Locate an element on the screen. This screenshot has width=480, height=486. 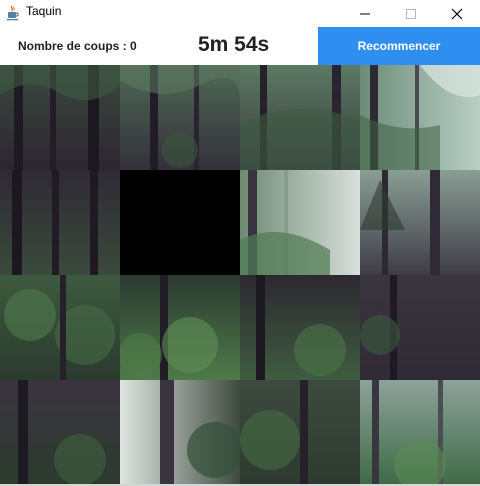
window-title: Taquin is located at coordinates (44, 11).